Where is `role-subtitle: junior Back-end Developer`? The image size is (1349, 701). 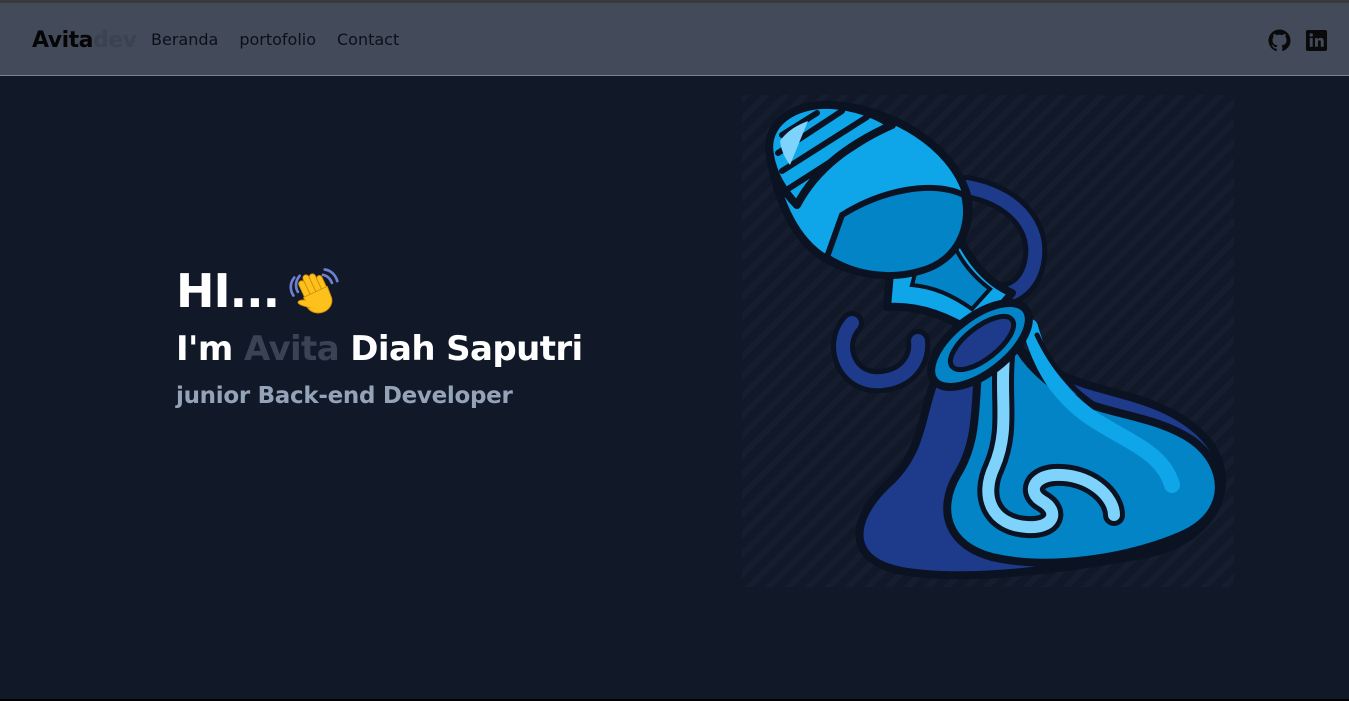
role-subtitle: junior Back-end Developer is located at coordinates (344, 396).